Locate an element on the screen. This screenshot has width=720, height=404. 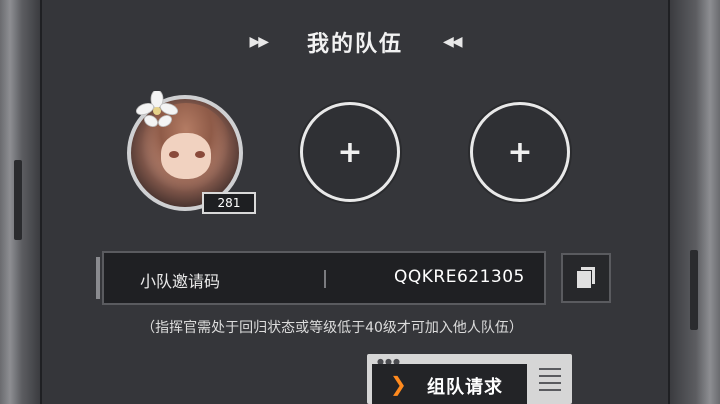
invite-code-bar: 小队邀请码 QQKRE621305 is located at coordinates (321, 278).